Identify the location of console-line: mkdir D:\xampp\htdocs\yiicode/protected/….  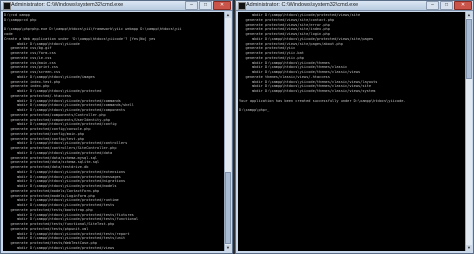
(113, 251).